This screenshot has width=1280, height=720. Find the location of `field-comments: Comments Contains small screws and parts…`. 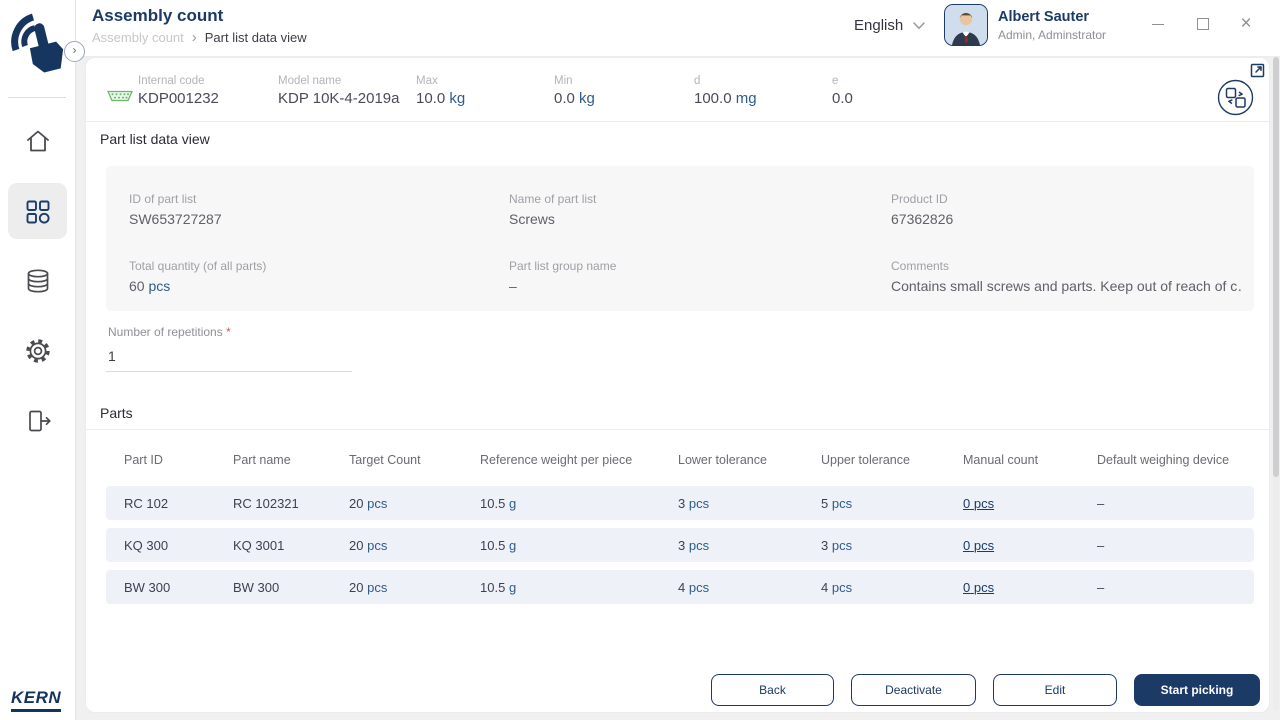

field-comments: Comments Contains small screws and parts… is located at coordinates (1067, 276).